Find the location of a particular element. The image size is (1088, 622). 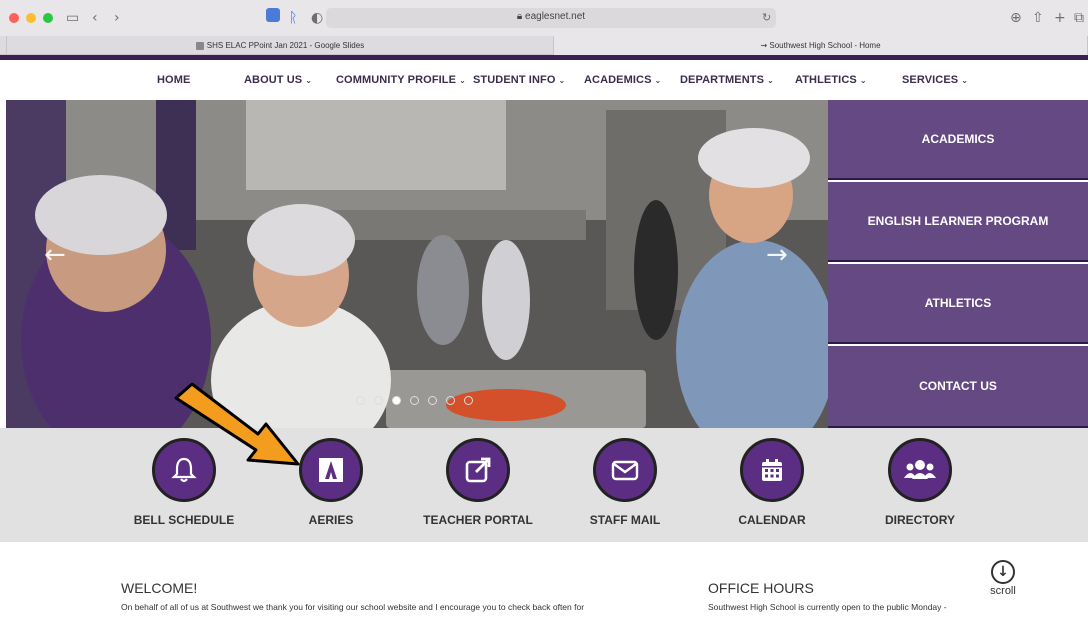

nav-label: ATHLETICS is located at coordinates (826, 80).